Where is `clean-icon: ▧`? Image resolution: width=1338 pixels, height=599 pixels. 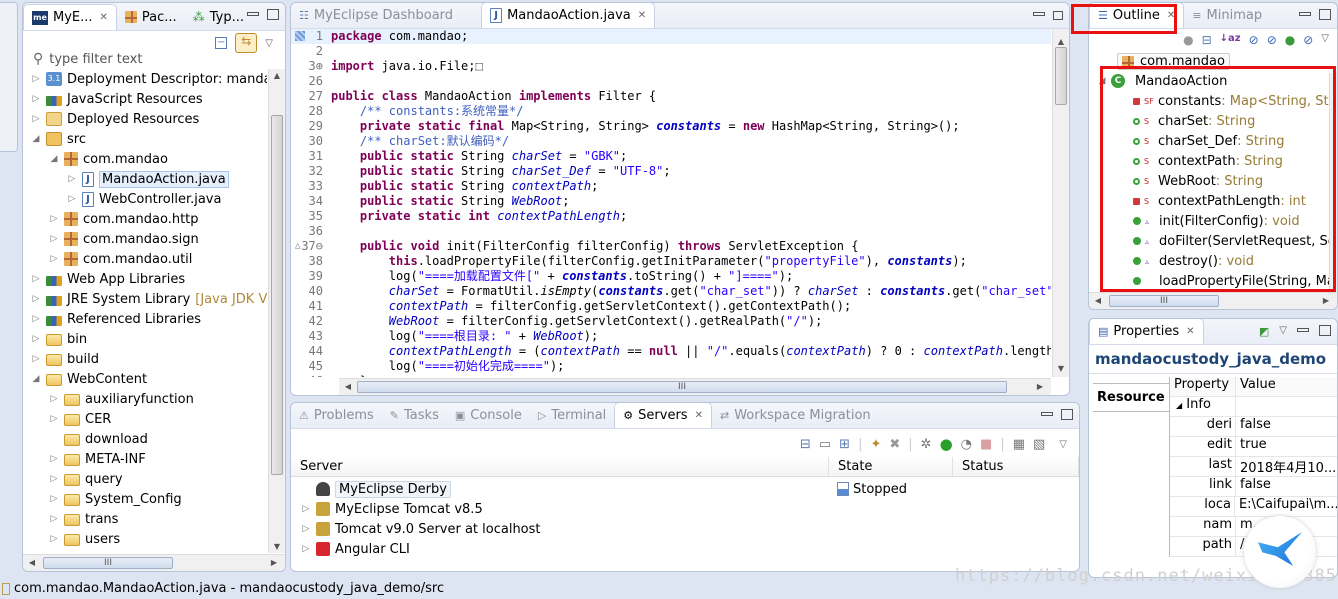
clean-icon: ▧ is located at coordinates (1039, 444).